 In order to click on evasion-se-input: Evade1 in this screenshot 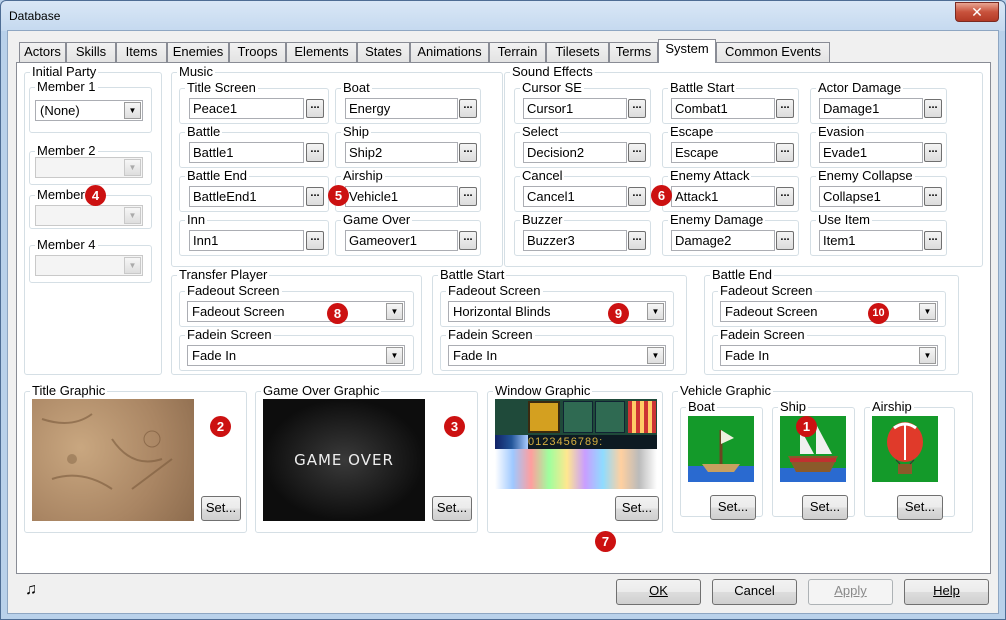, I will do `click(871, 152)`.